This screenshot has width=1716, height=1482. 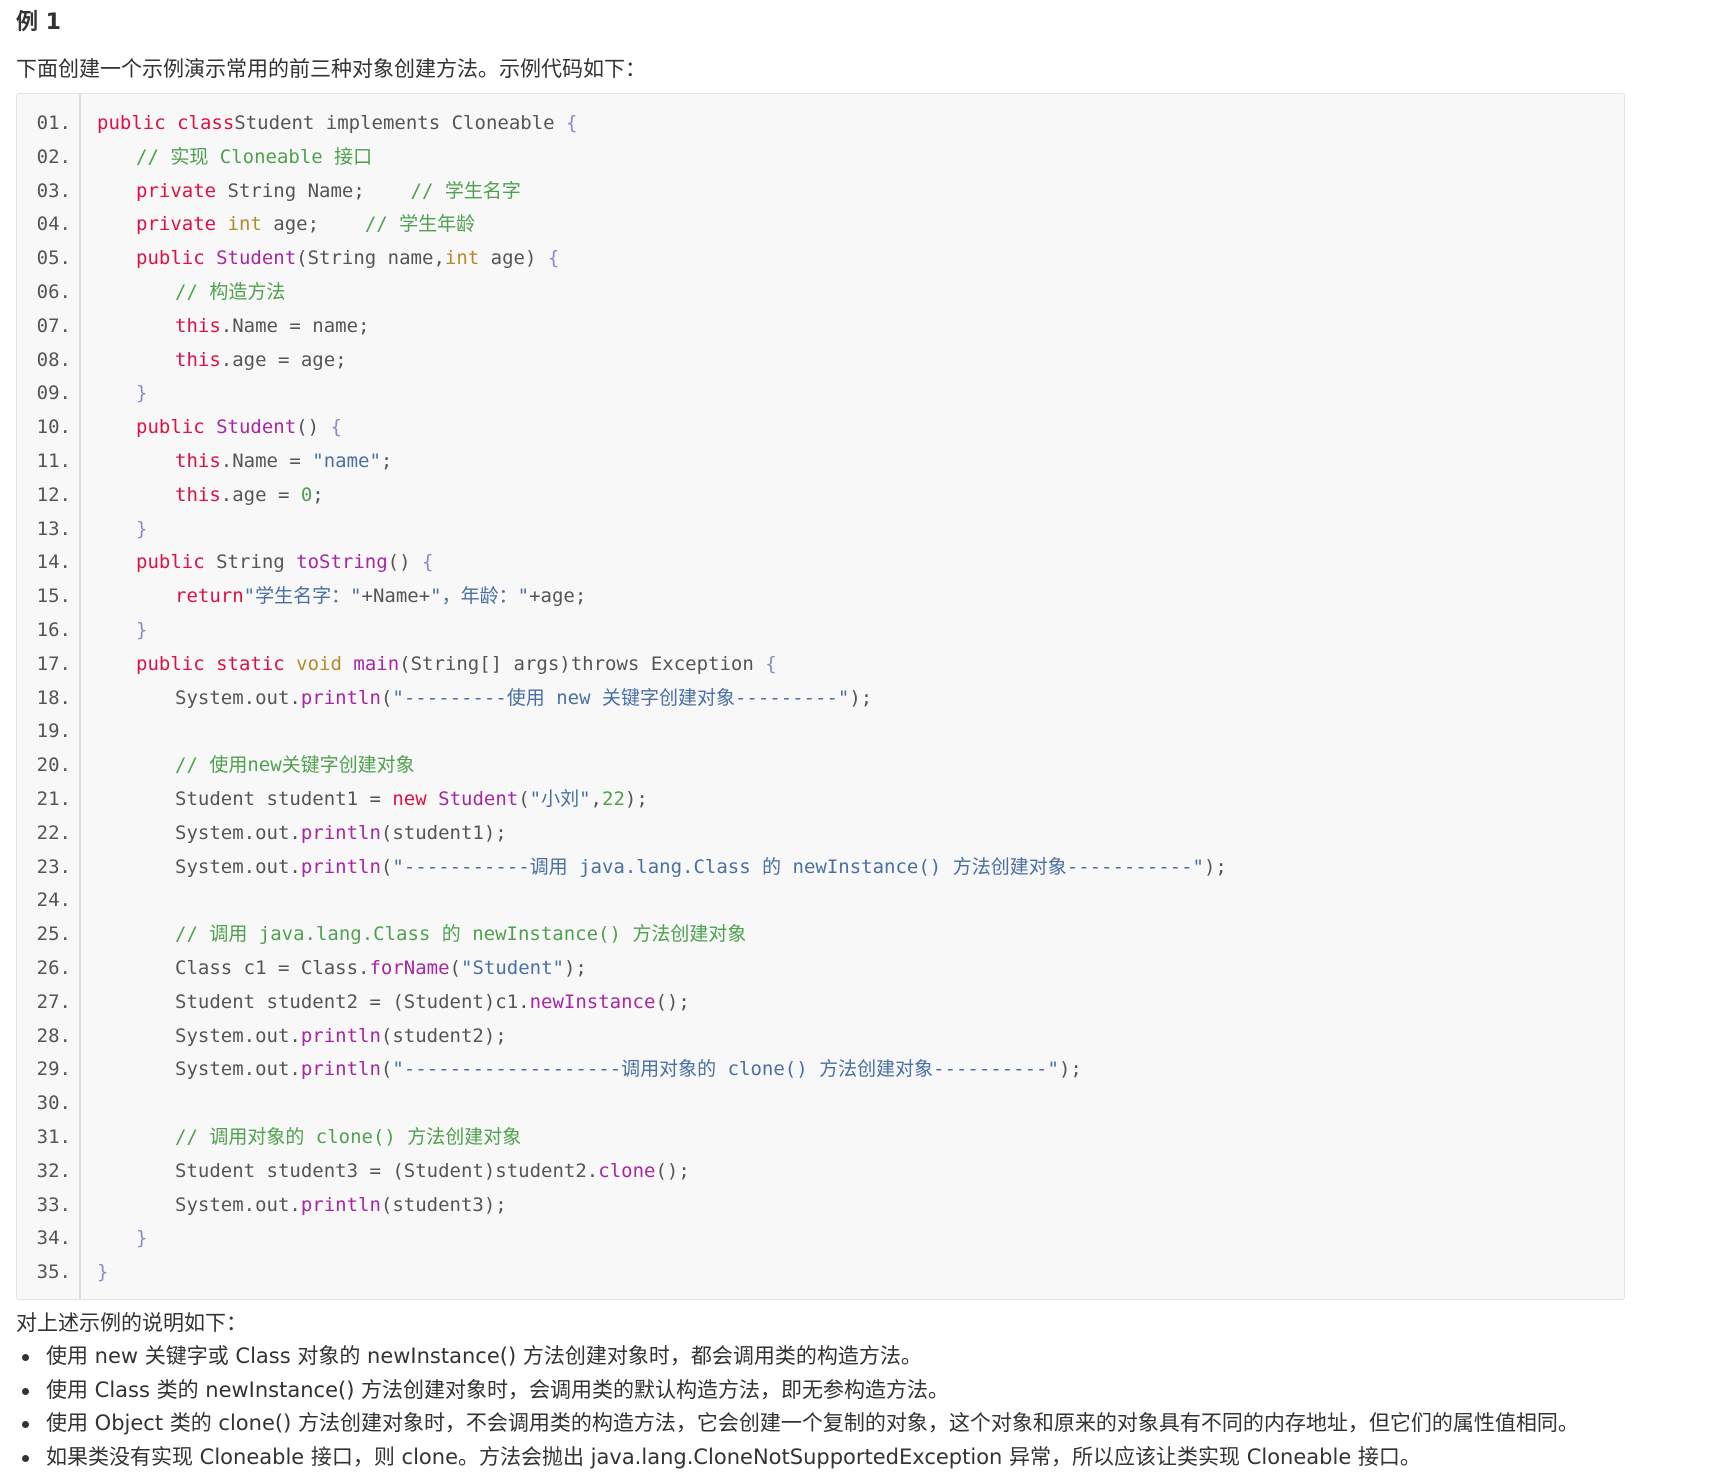 I want to click on code-text: .Name =, so click(x=266, y=460).